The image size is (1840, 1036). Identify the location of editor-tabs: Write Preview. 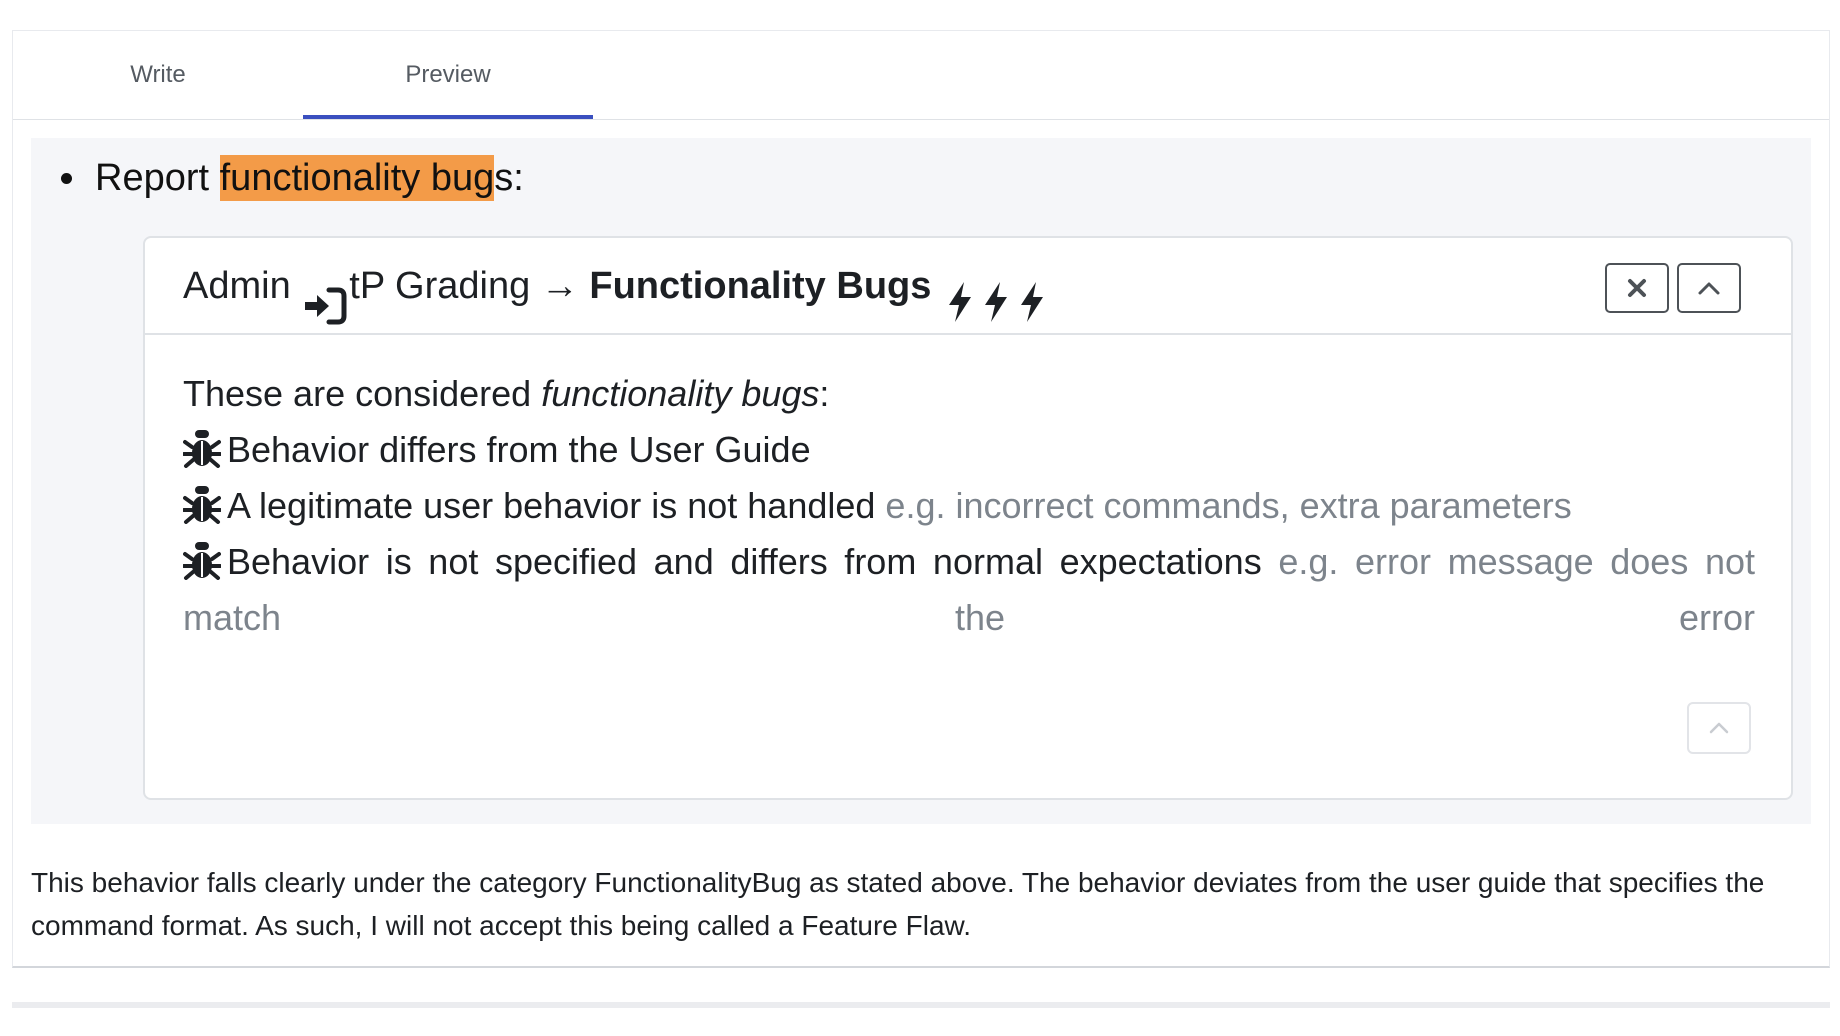
(921, 75).